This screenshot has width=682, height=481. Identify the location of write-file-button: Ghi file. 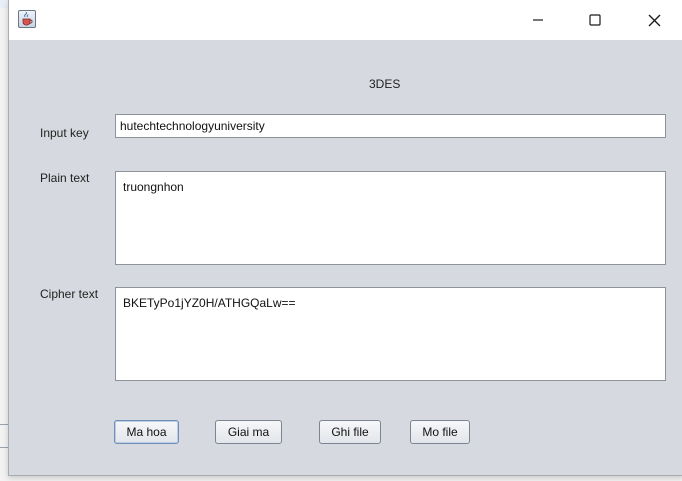
(350, 432).